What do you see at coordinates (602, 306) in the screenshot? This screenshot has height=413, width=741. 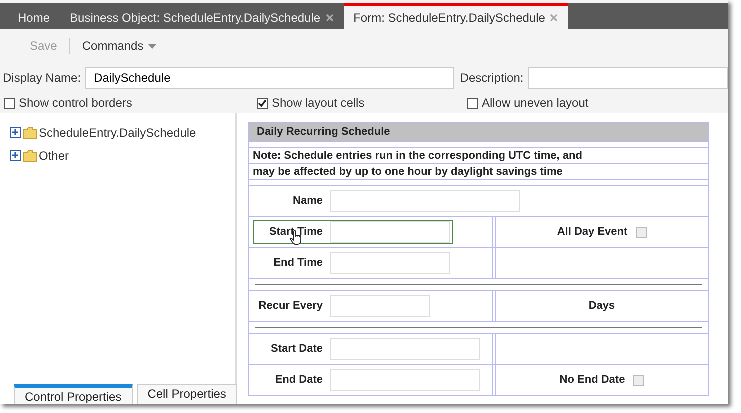 I see `unit-label: Days` at bounding box center [602, 306].